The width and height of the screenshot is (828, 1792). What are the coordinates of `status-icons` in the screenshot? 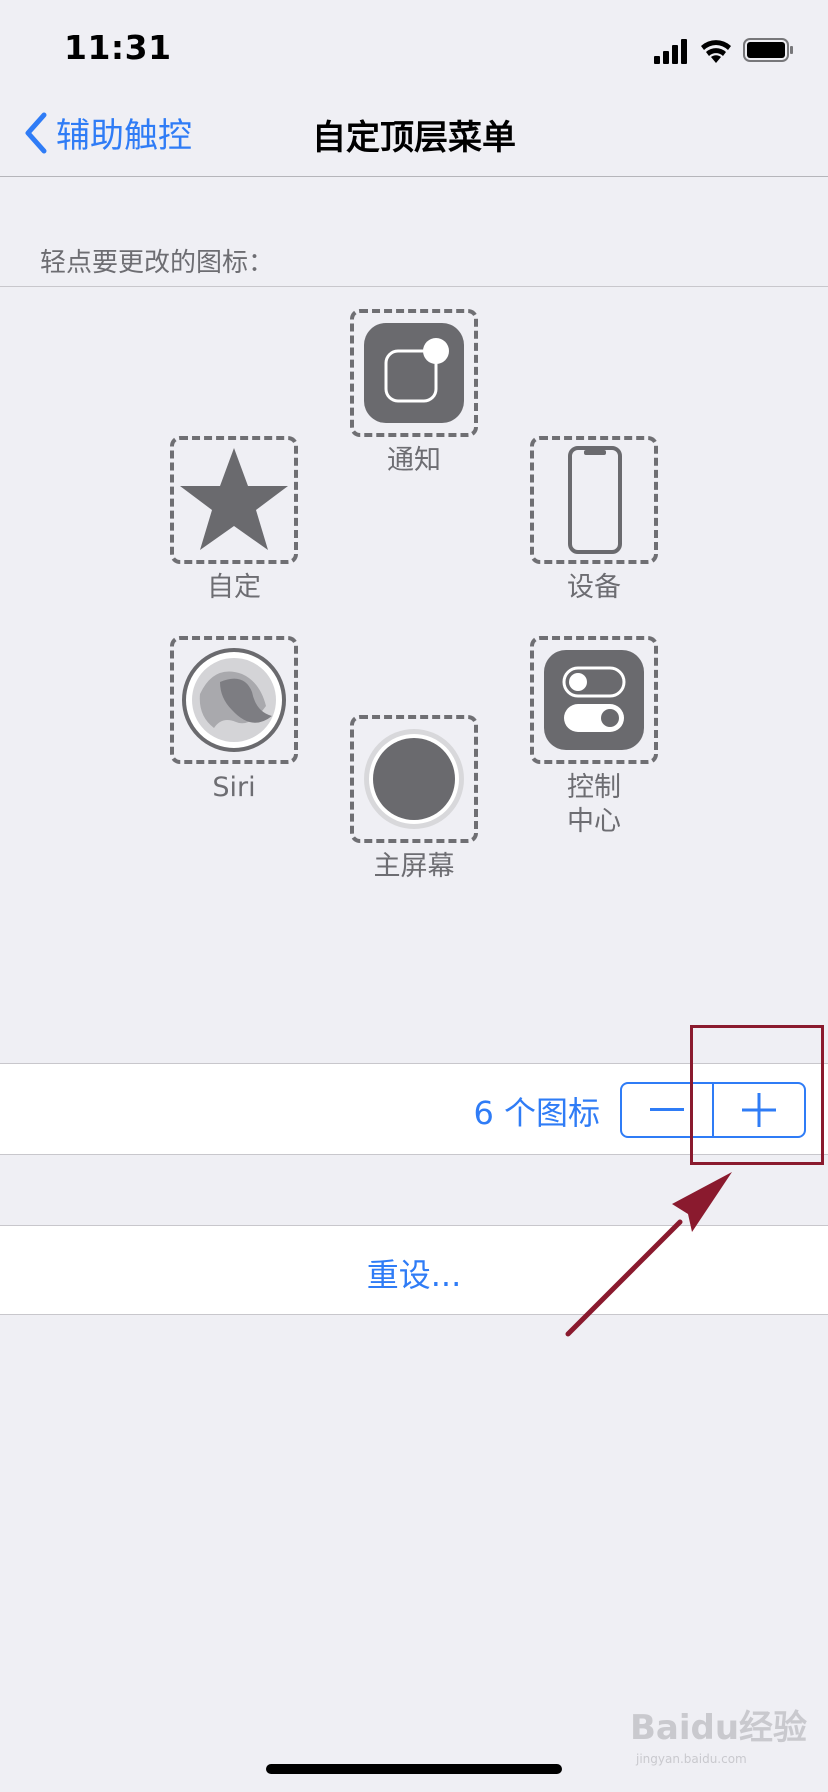 It's located at (723, 51).